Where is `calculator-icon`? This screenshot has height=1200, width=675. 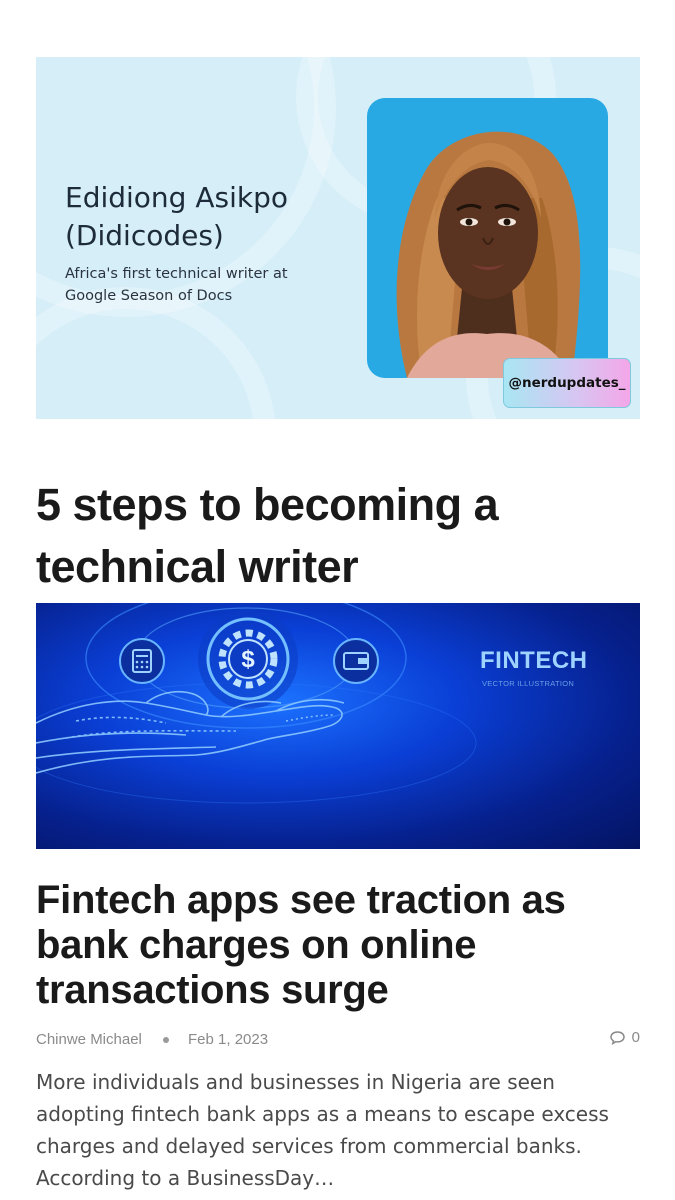 calculator-icon is located at coordinates (142, 661).